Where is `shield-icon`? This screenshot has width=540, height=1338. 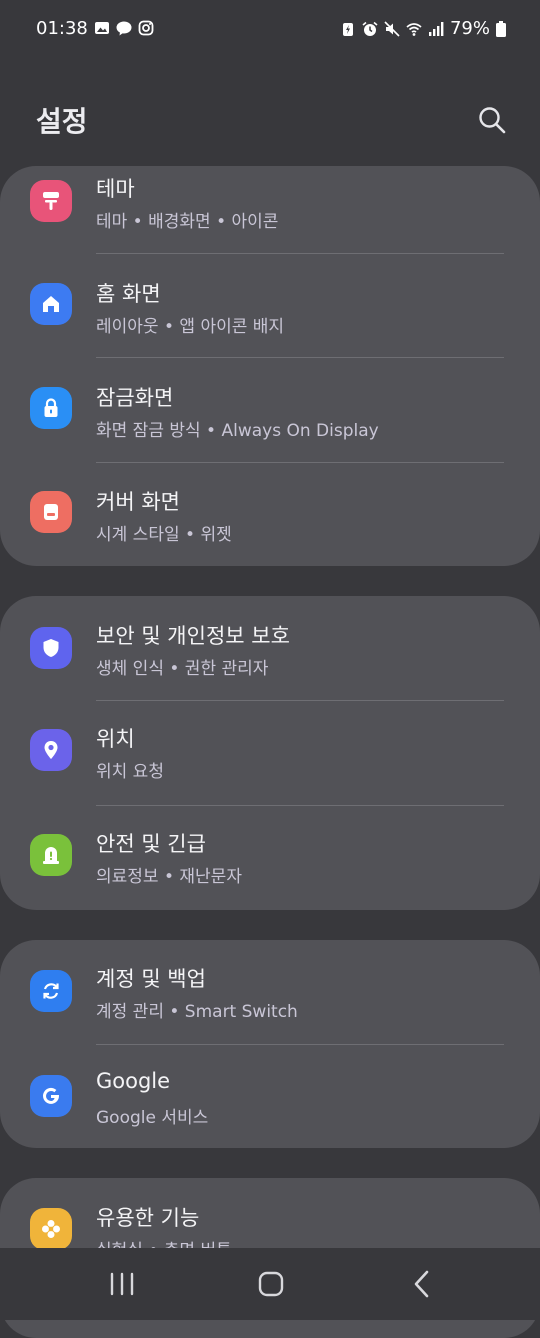 shield-icon is located at coordinates (51, 648).